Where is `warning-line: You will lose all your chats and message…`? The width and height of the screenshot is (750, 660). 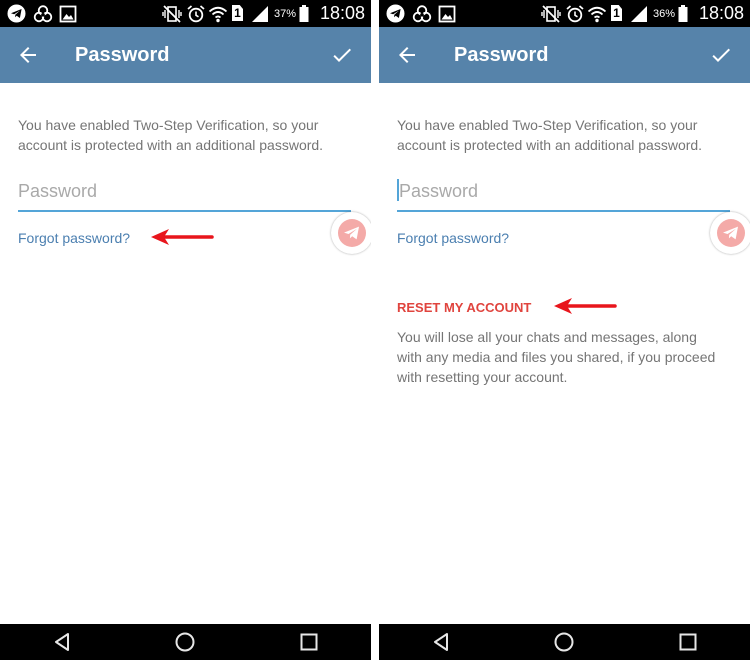
warning-line: You will lose all your chats and message… is located at coordinates (547, 337).